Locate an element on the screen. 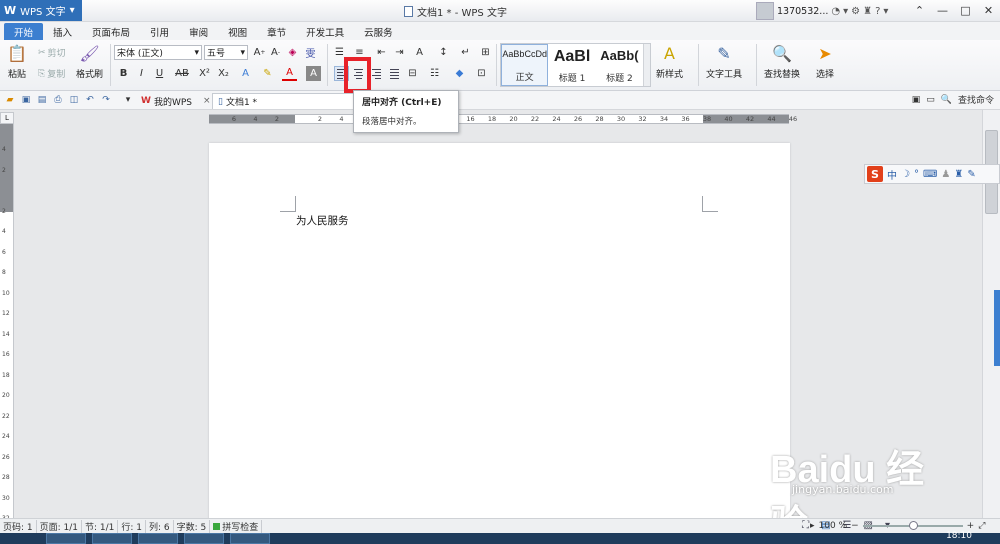 The width and height of the screenshot is (1000, 544). ime-toolbar: S 中 ☽ ° ⌨ ♟ ♜ ✎ is located at coordinates (932, 174).